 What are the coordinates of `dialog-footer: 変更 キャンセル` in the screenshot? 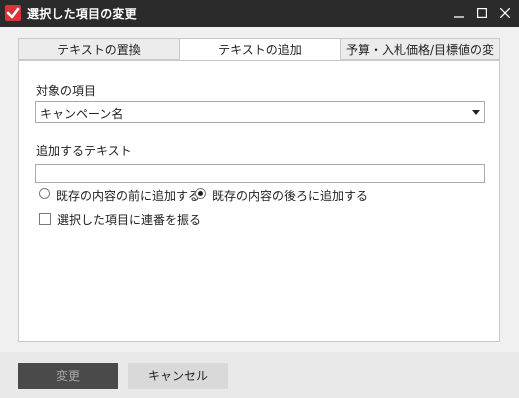 It's located at (259, 375).